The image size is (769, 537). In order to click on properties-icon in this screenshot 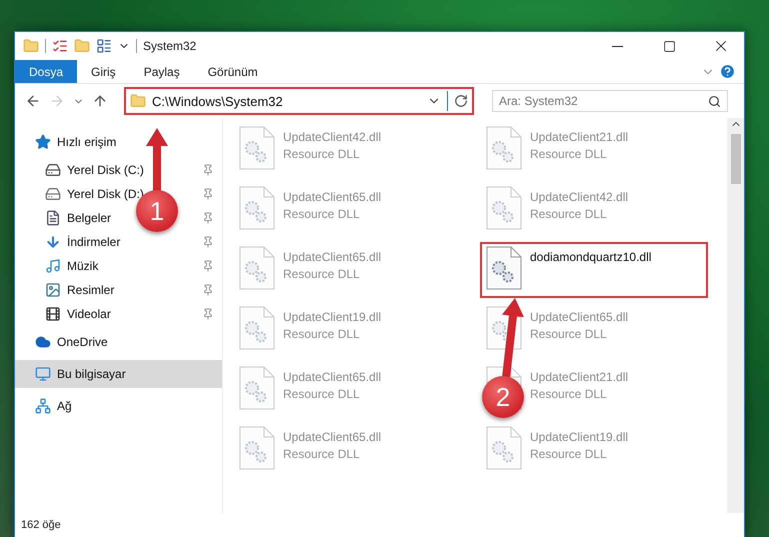, I will do `click(104, 46)`.